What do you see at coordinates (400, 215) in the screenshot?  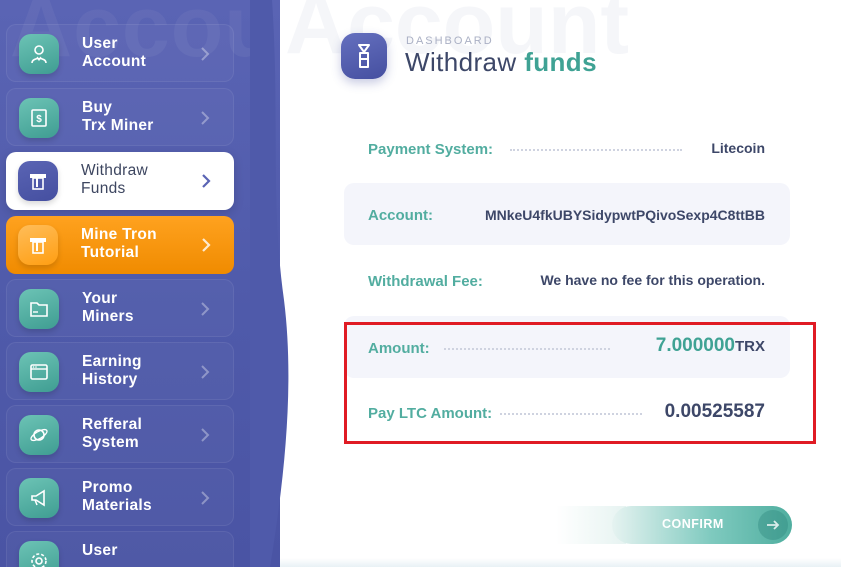 I see `account-label: Account:` at bounding box center [400, 215].